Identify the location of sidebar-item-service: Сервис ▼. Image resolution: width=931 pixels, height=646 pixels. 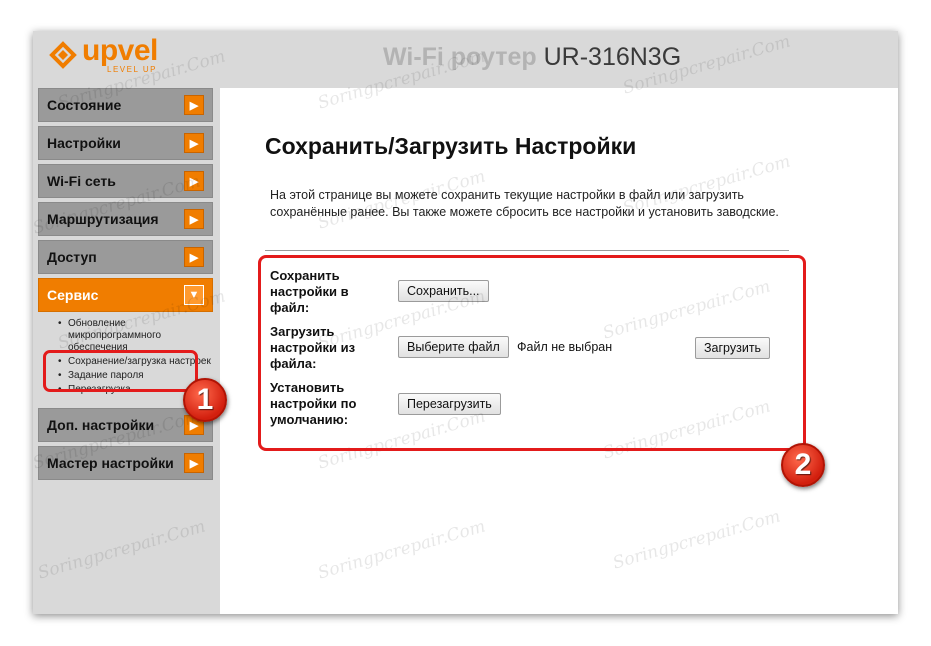
(125, 295).